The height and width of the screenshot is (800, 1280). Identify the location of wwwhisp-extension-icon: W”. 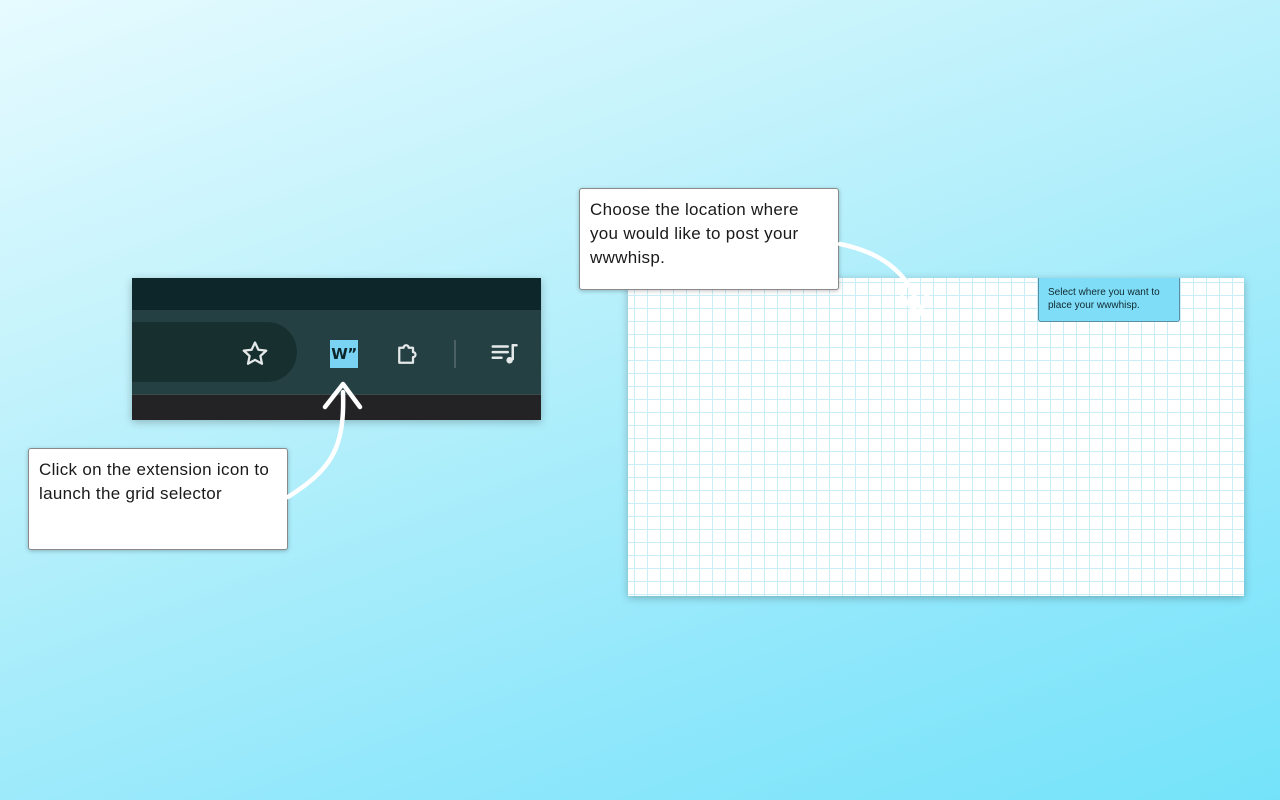
(344, 354).